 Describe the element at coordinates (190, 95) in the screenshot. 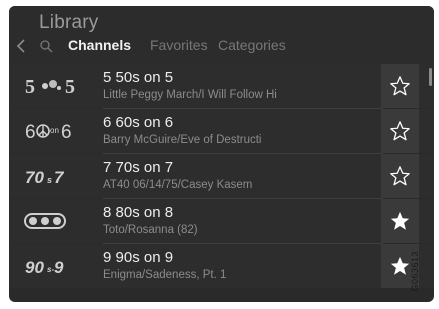

I see `now-playing: Little Peggy March/I Will Follow Hi` at that location.